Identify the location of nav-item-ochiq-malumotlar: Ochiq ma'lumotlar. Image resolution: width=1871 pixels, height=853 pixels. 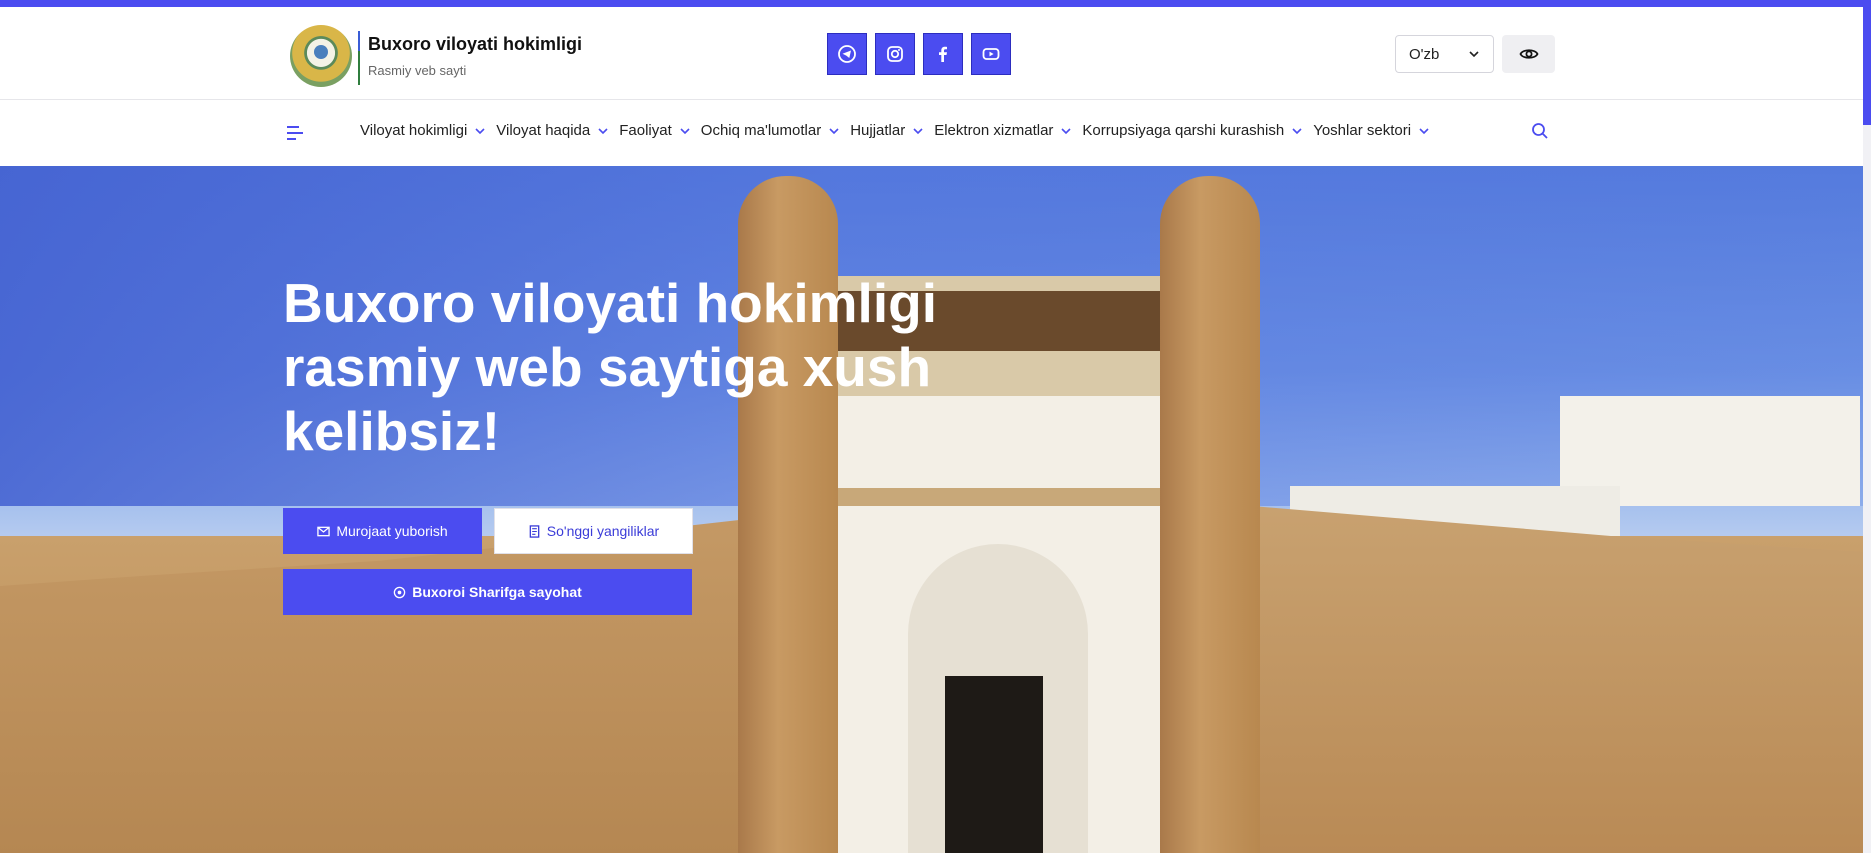
(770, 130).